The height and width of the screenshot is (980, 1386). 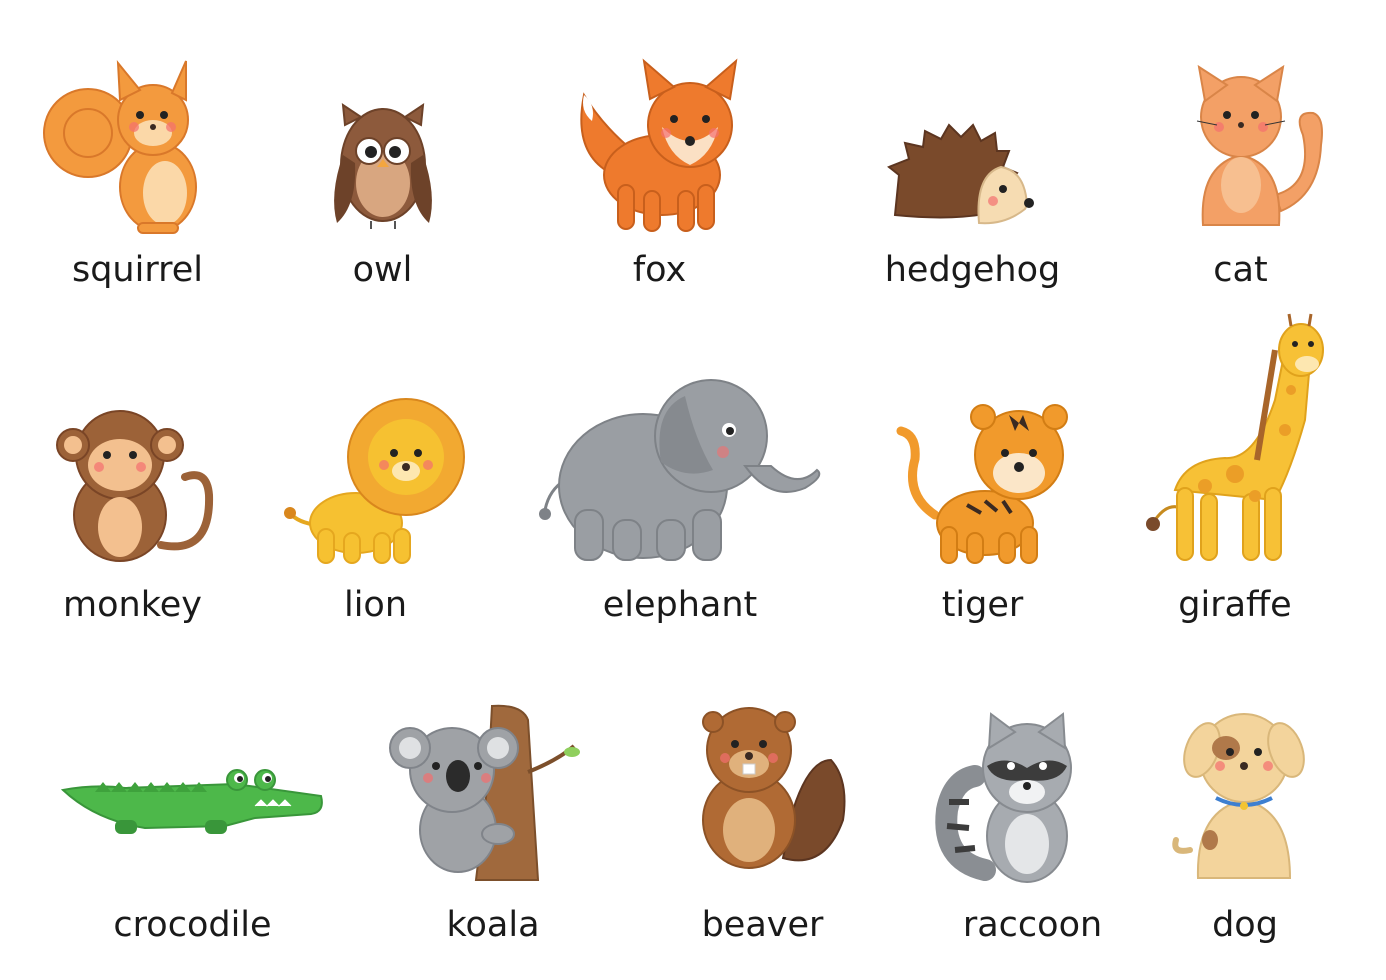 I want to click on crocodile-label: crocodile, so click(x=192, y=925).